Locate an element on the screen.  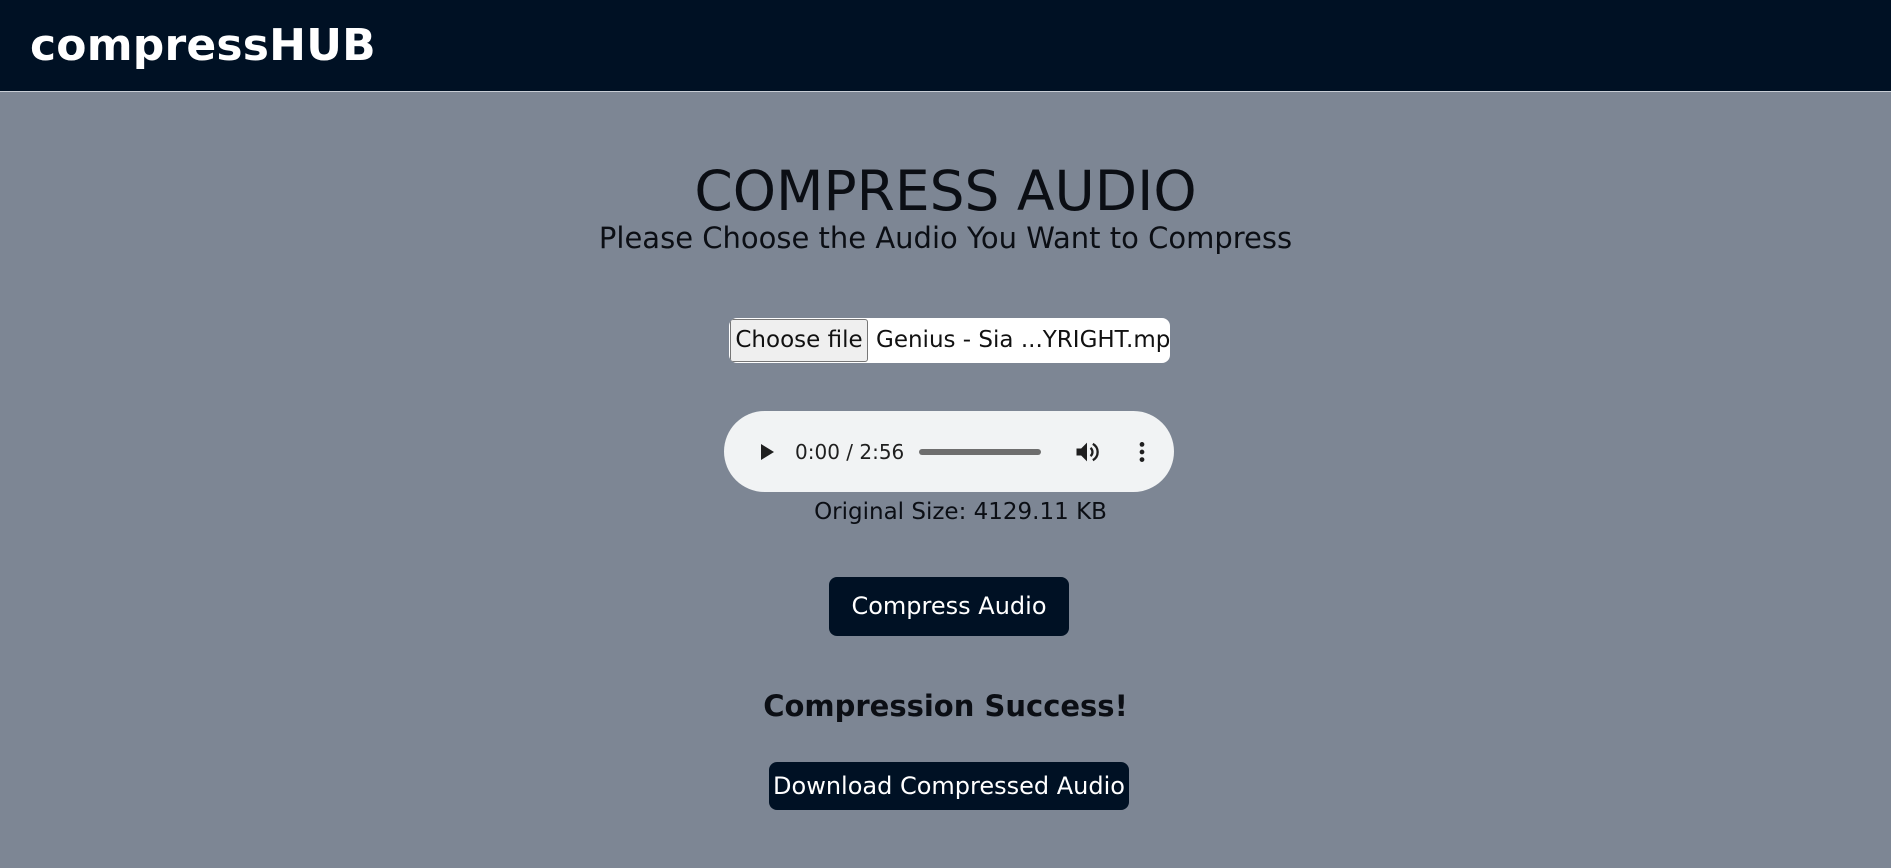
navbar: compressHUB is located at coordinates (945, 46).